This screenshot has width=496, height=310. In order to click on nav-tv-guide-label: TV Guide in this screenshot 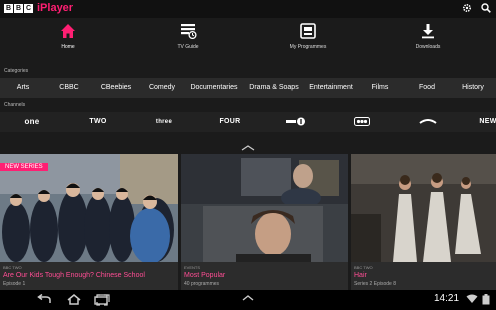, I will do `click(188, 47)`.